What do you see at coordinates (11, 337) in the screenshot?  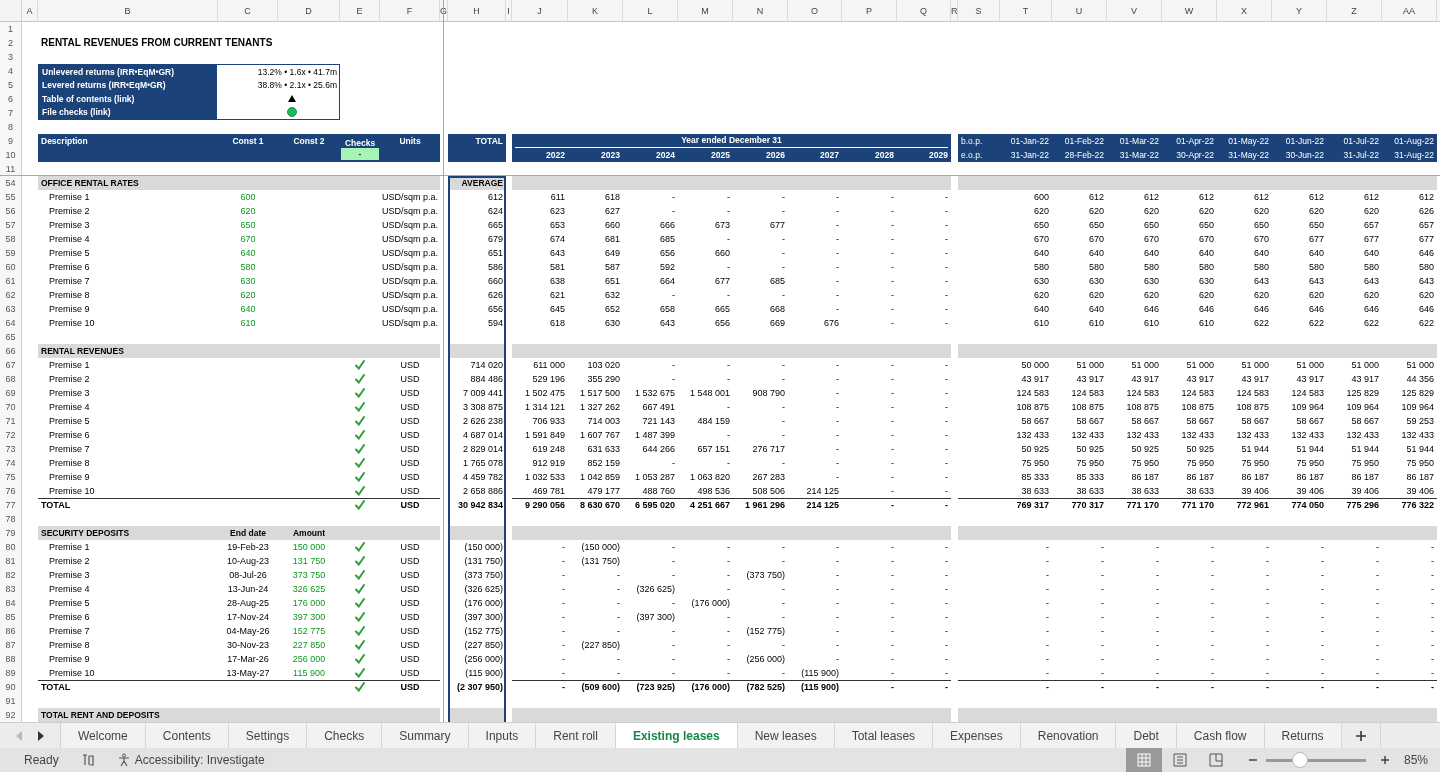 I see `row-header: 65` at bounding box center [11, 337].